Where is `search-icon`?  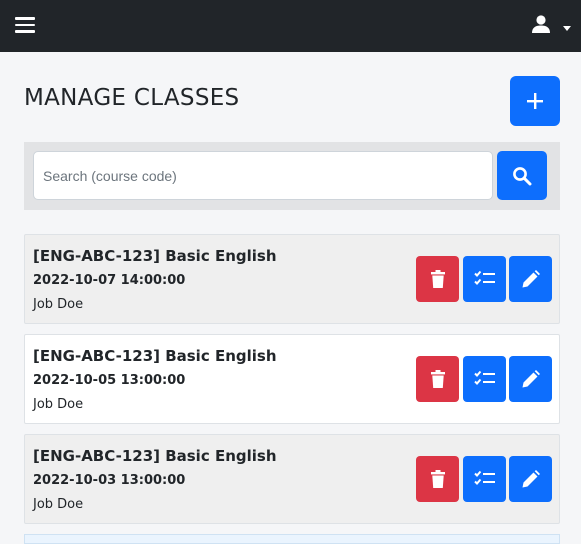
search-icon is located at coordinates (522, 175).